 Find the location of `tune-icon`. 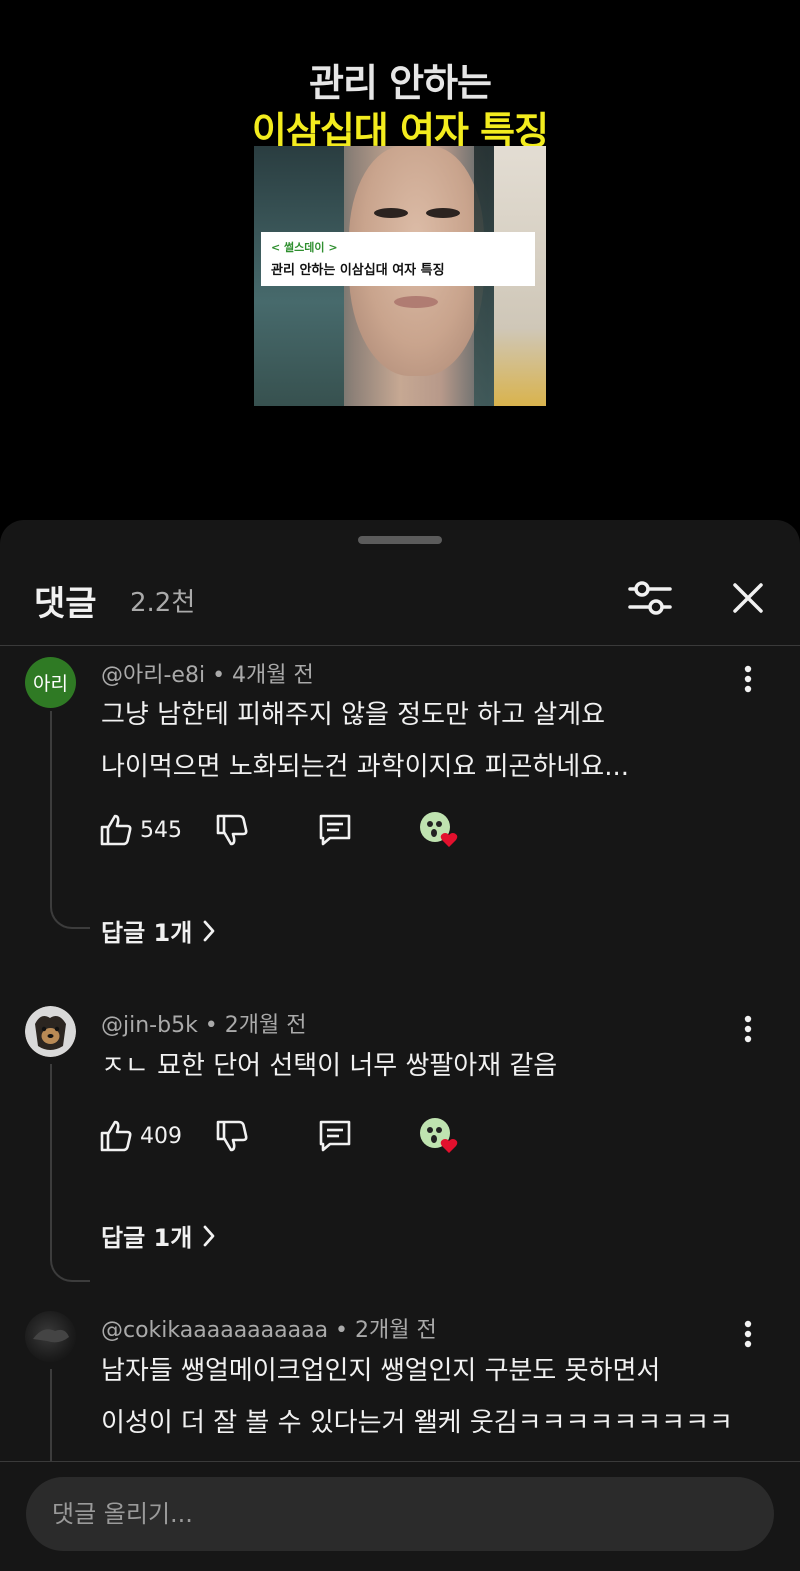

tune-icon is located at coordinates (650, 598).